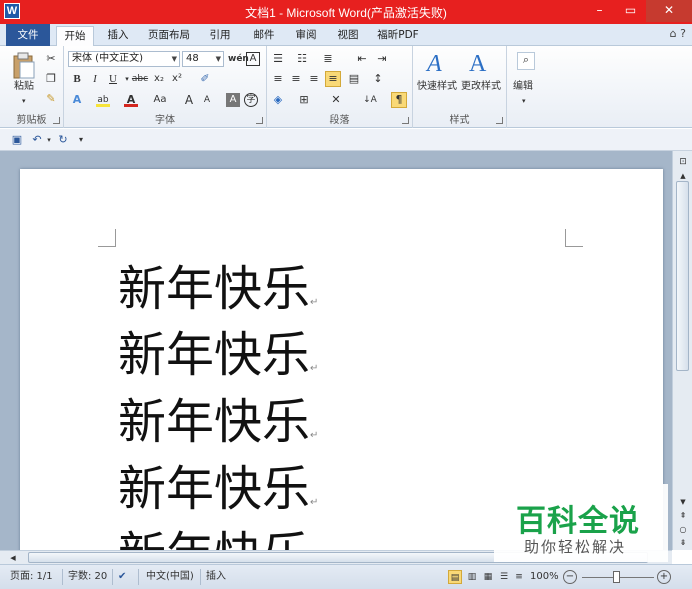  What do you see at coordinates (477, 64) in the screenshot?
I see `change-styles-icon: A` at bounding box center [477, 64].